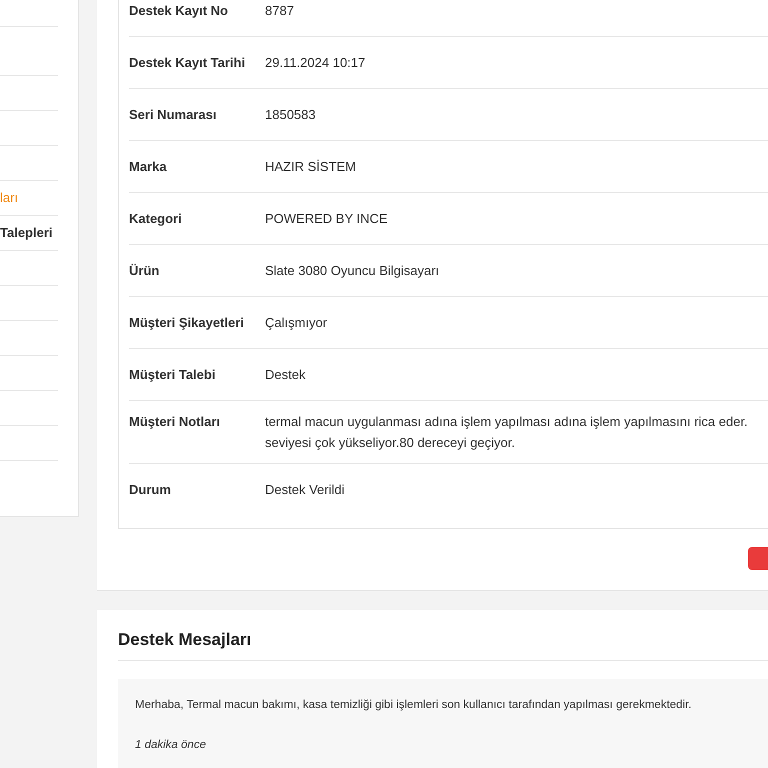 The height and width of the screenshot is (768, 768). I want to click on field-label: Müşteri Talebi, so click(172, 375).